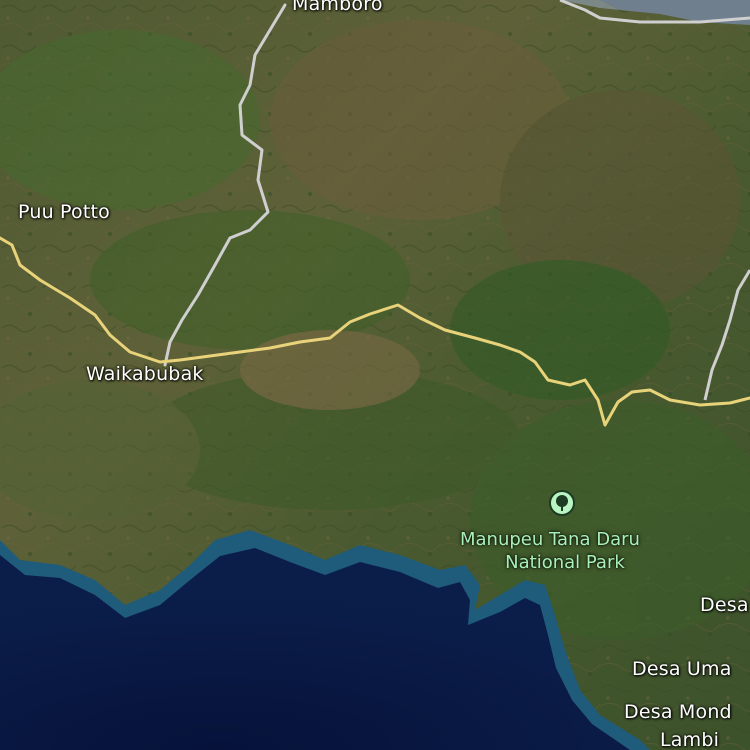  I want to click on place-label-lambi: Lambi, so click(689, 740).